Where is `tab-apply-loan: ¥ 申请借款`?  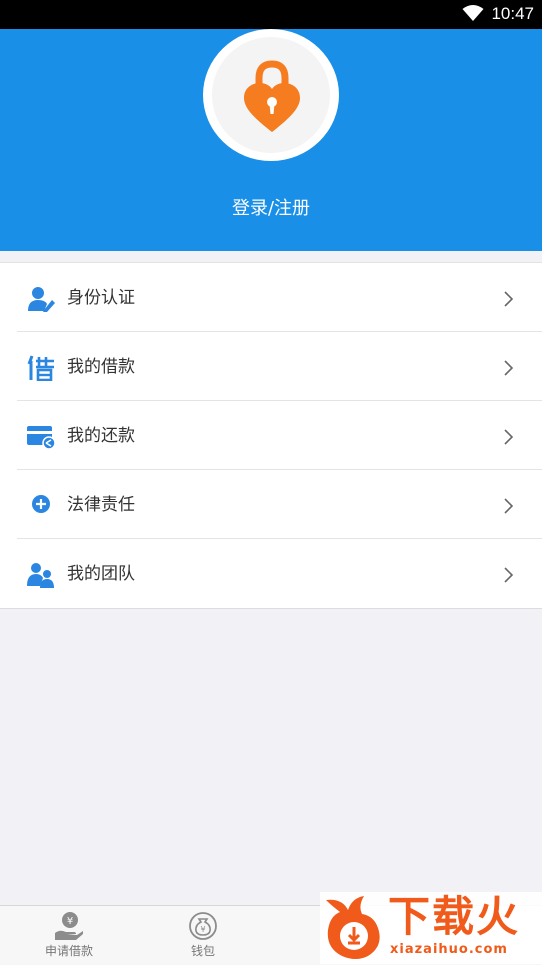 tab-apply-loan: ¥ 申请借款 is located at coordinates (69, 935).